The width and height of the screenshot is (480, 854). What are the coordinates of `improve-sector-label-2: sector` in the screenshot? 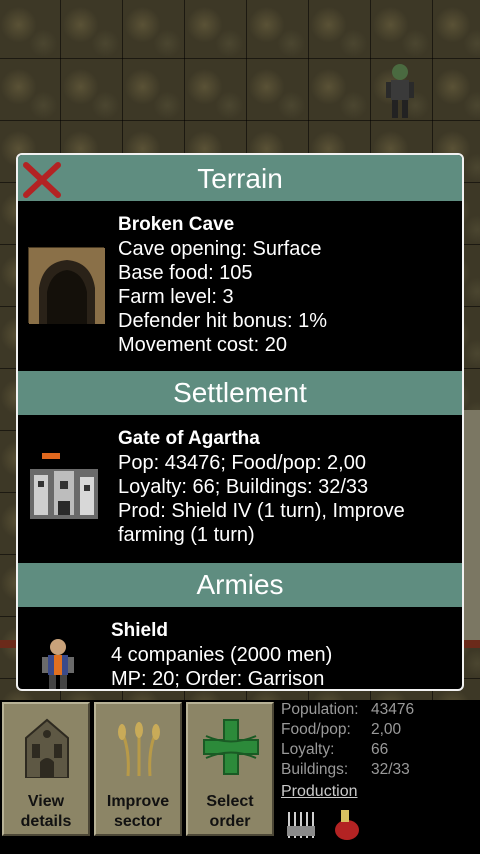 It's located at (138, 821).